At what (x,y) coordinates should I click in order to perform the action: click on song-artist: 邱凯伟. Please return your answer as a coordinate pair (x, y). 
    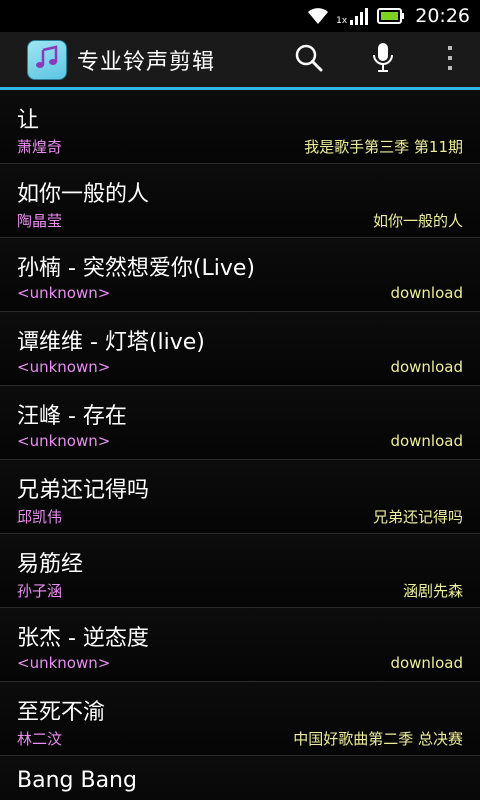
    Looking at the image, I should click on (40, 517).